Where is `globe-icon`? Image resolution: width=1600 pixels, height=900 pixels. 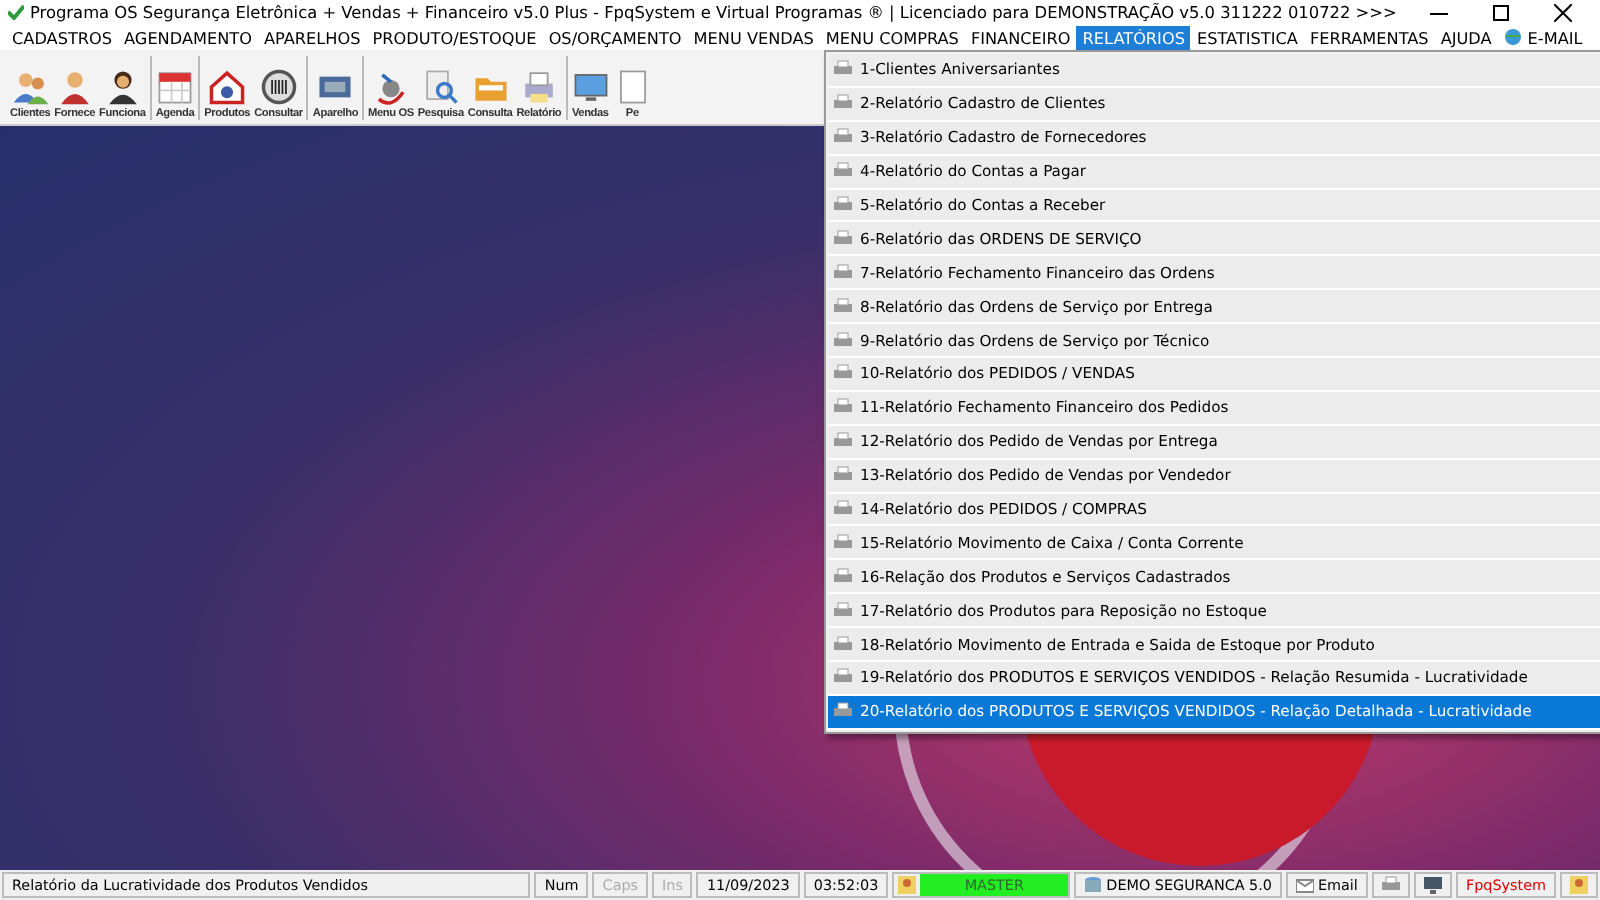 globe-icon is located at coordinates (1512, 37).